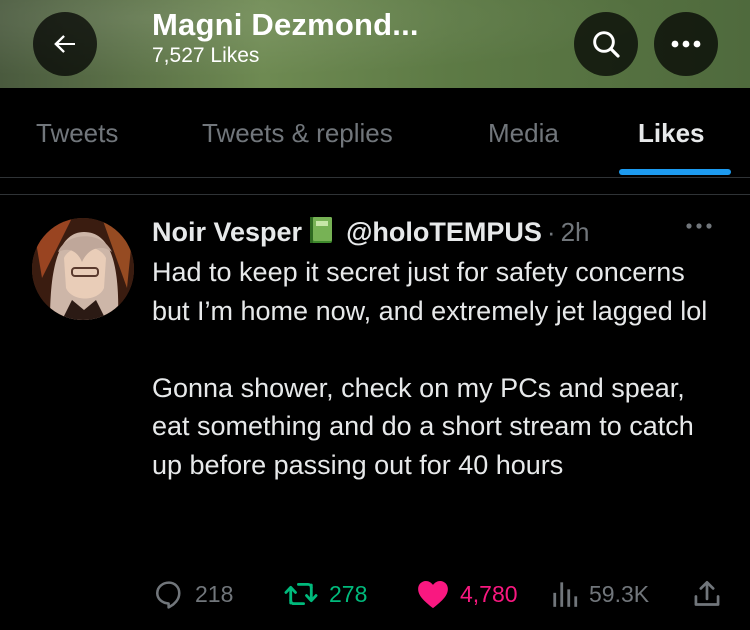 The height and width of the screenshot is (630, 750). What do you see at coordinates (206, 55) in the screenshot?
I see `likes-count: 7,527 Likes` at bounding box center [206, 55].